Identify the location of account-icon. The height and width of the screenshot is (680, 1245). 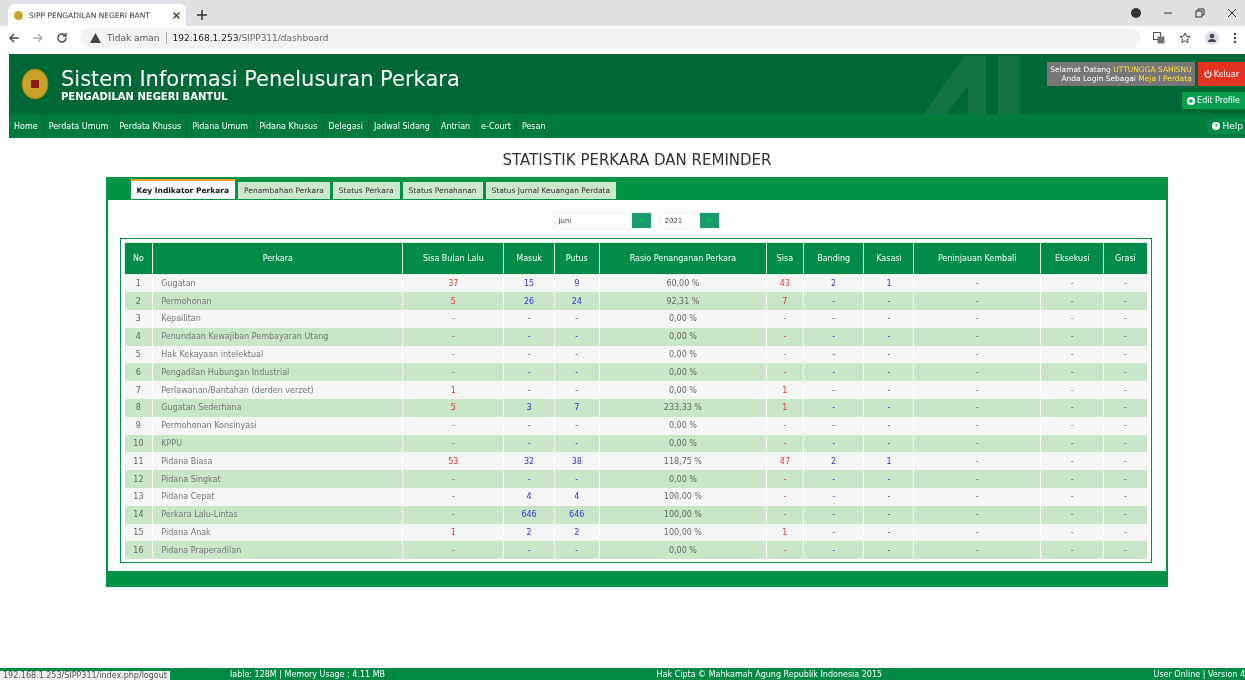
(1212, 38).